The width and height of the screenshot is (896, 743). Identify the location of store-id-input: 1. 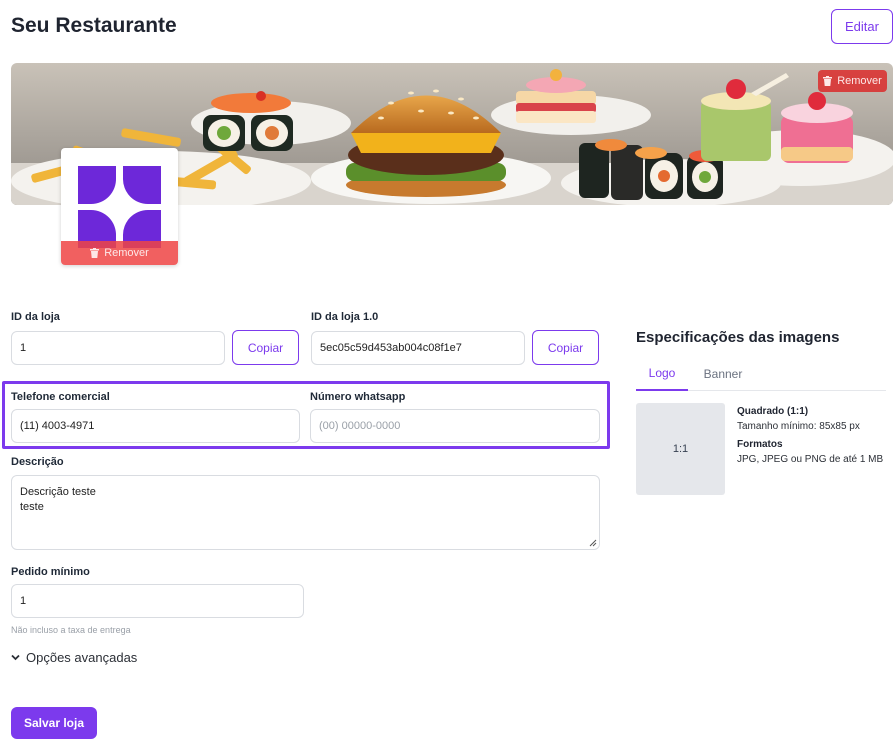
(118, 348).